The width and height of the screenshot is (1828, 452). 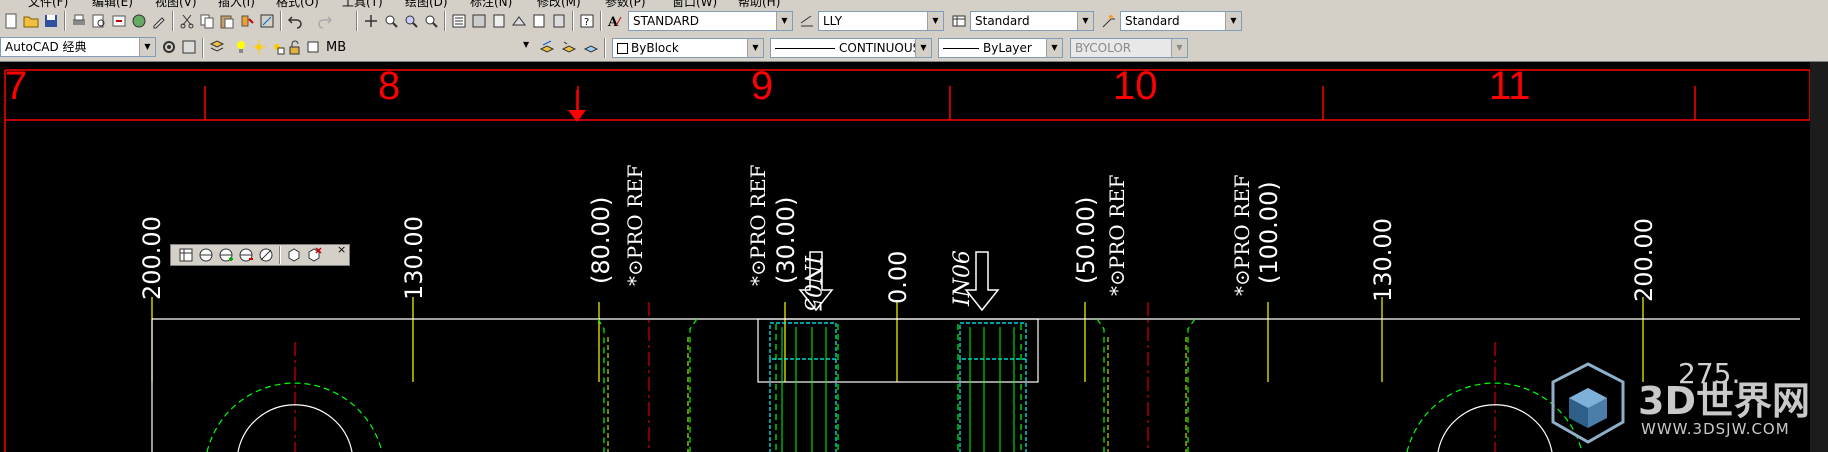 I want to click on dimension-label: 130.00, so click(x=1383, y=260).